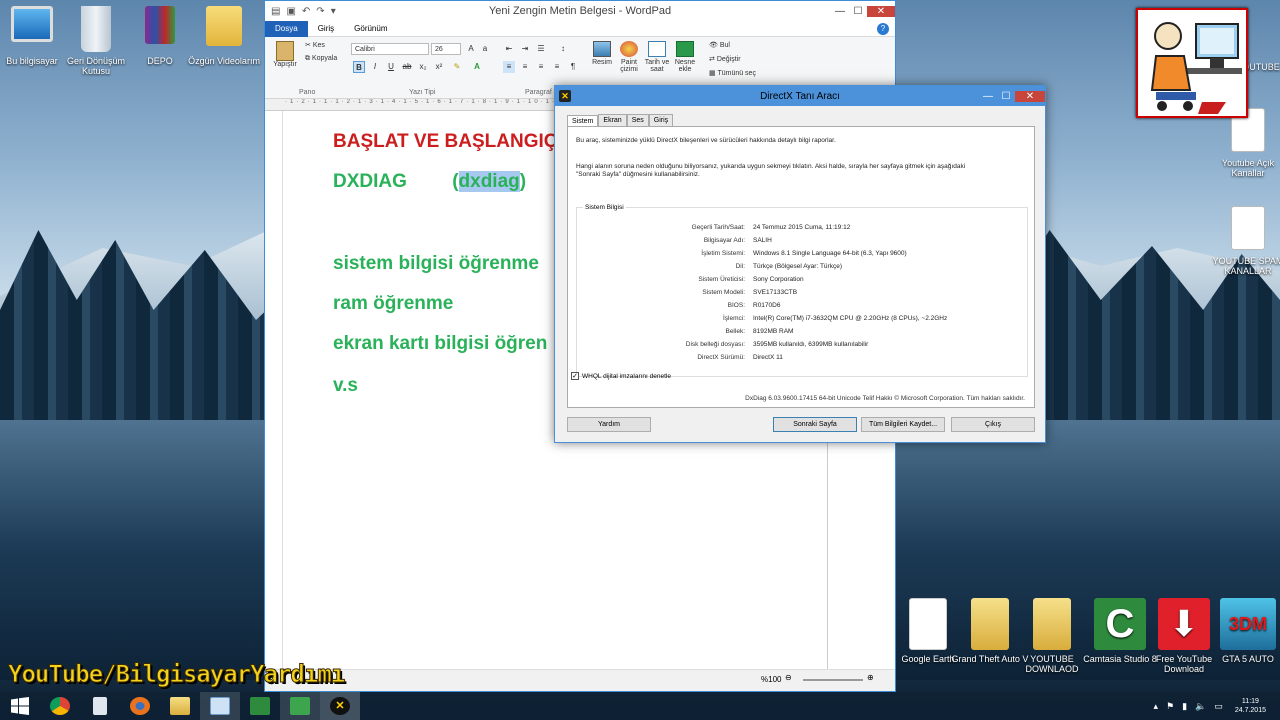 This screenshot has height=720, width=1280. What do you see at coordinates (509, 49) in the screenshot?
I see `decrease-indent-icon: ⇤` at bounding box center [509, 49].